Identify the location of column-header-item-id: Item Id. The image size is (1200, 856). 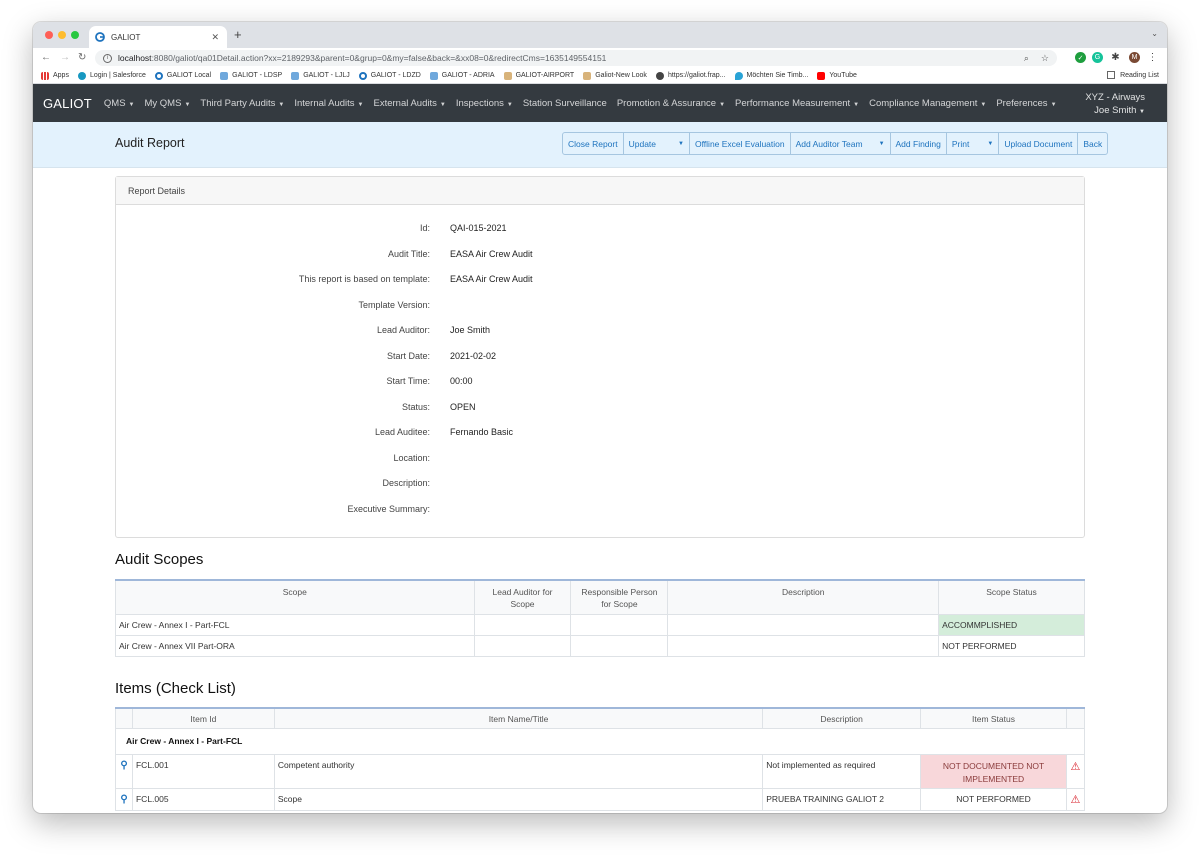
(203, 718).